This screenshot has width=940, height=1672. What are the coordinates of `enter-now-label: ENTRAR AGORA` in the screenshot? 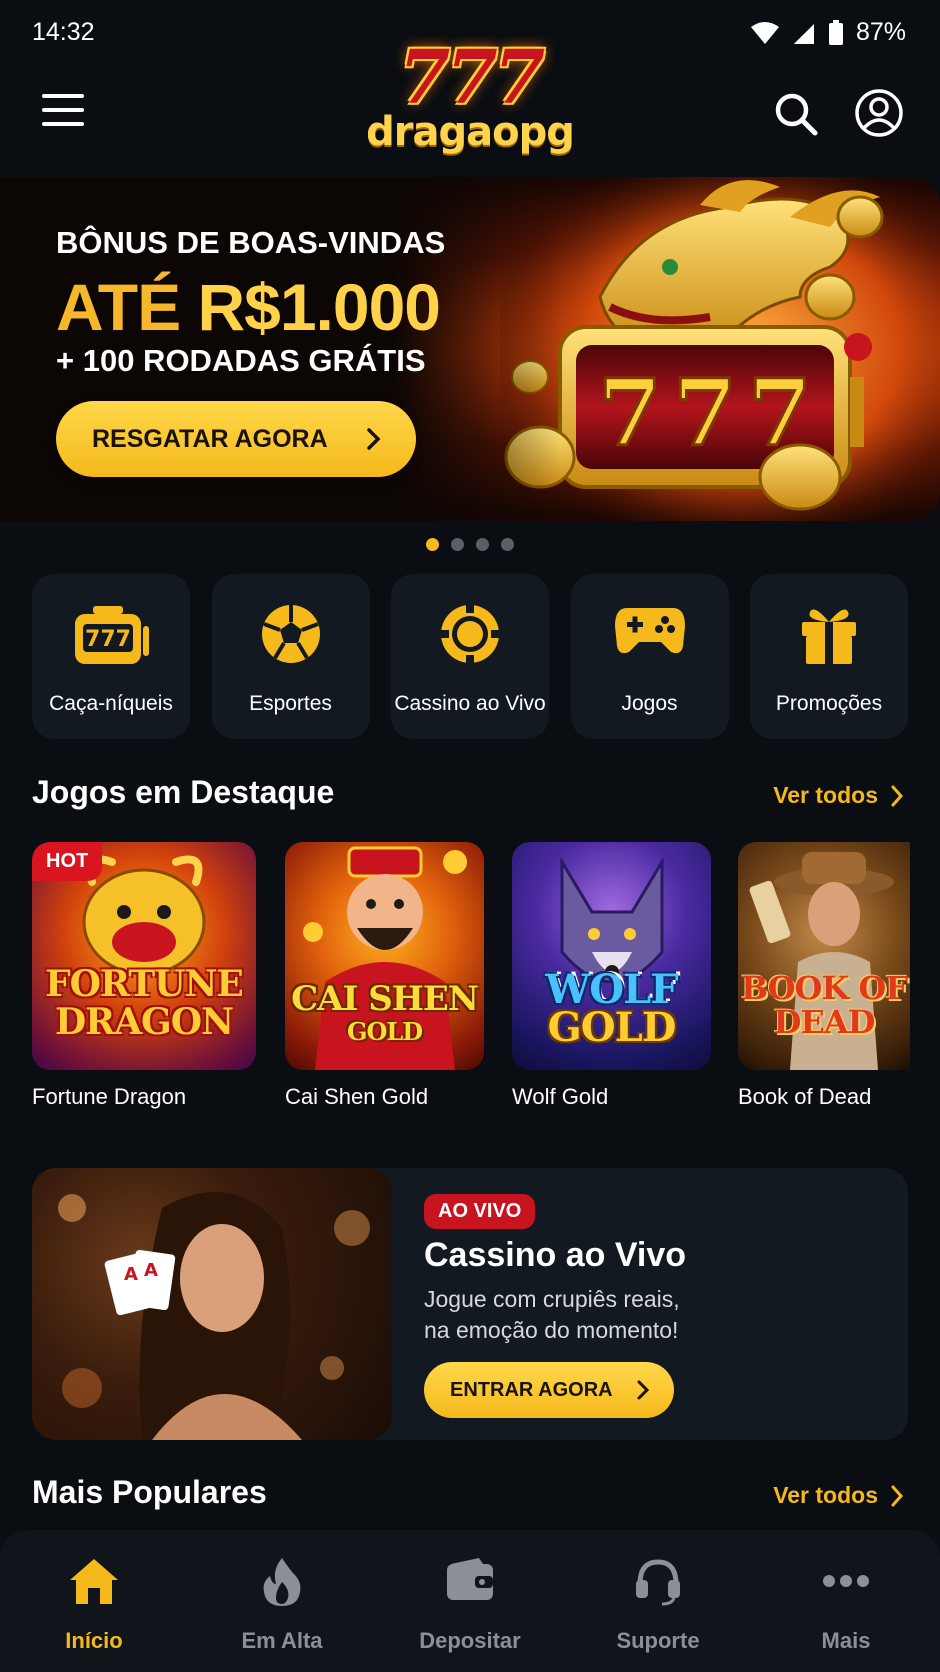 It's located at (531, 1389).